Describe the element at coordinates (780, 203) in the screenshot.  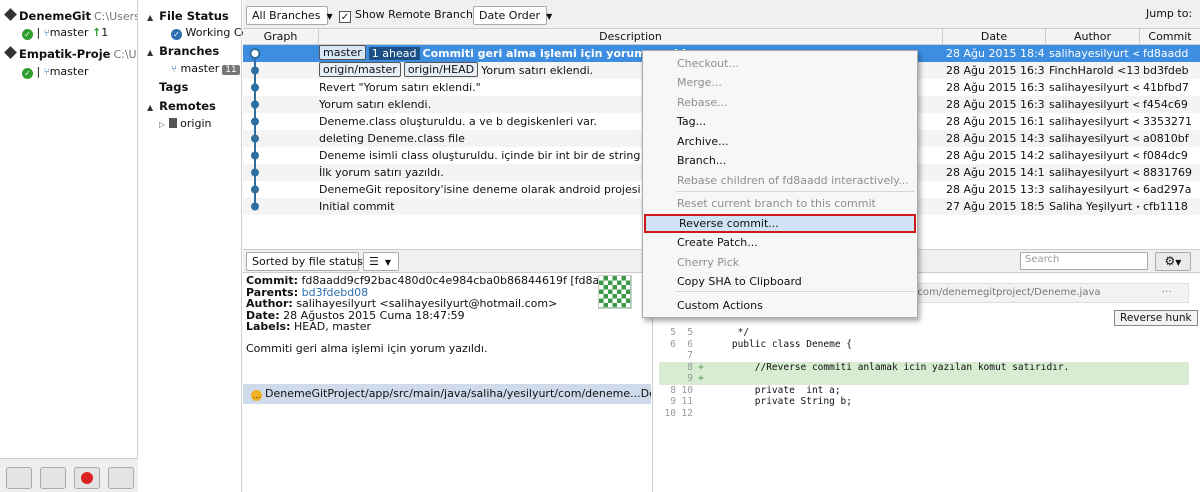
I see `menu-item-reset-current-branch-to-this-commit: Reset current branch to this commit` at that location.